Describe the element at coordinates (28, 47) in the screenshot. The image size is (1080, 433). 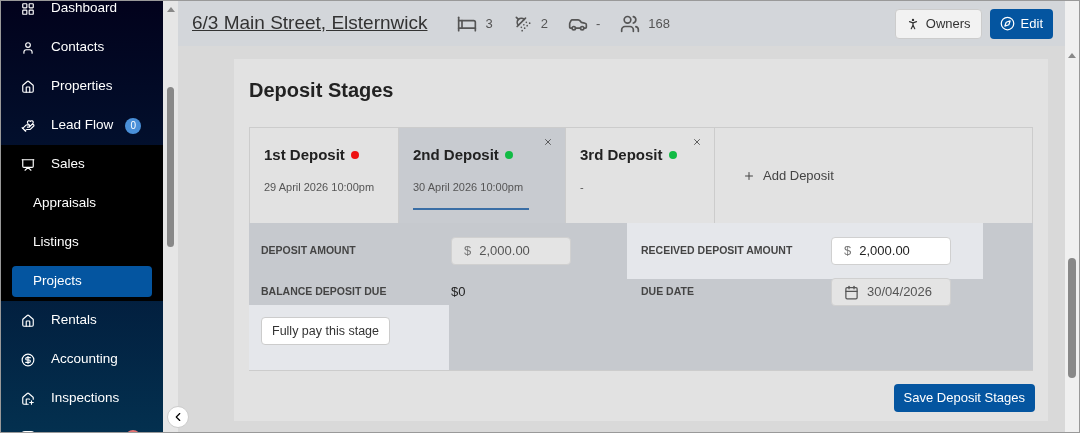
I see `user-icon` at that location.